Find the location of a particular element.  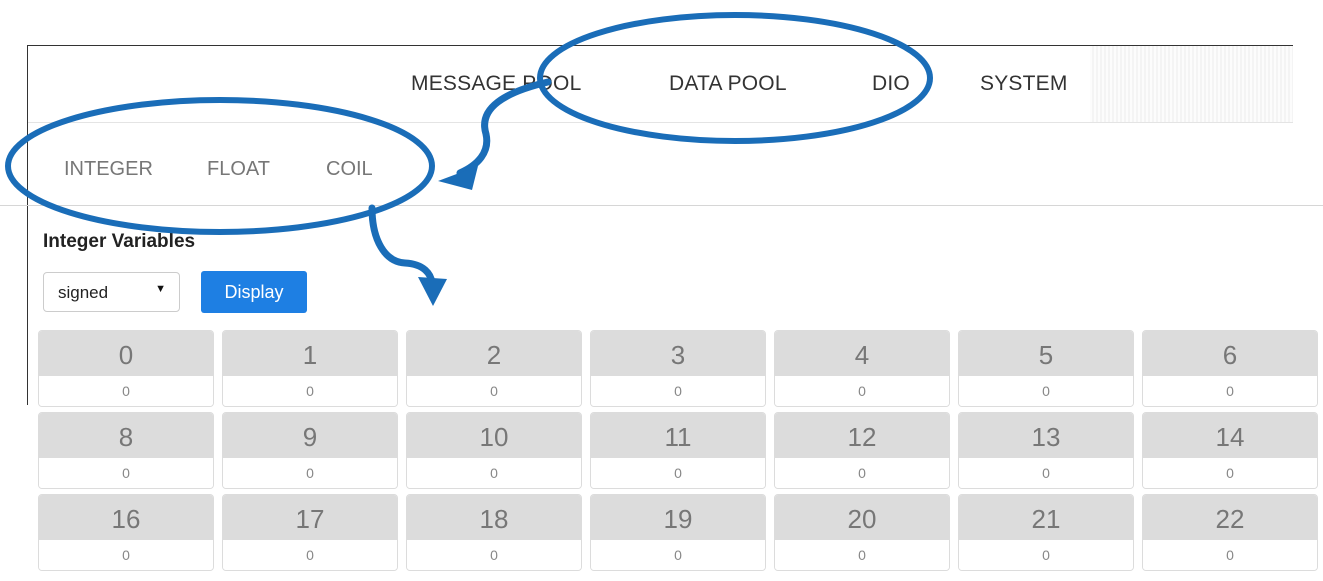

variable-index: 6 is located at coordinates (1230, 353).